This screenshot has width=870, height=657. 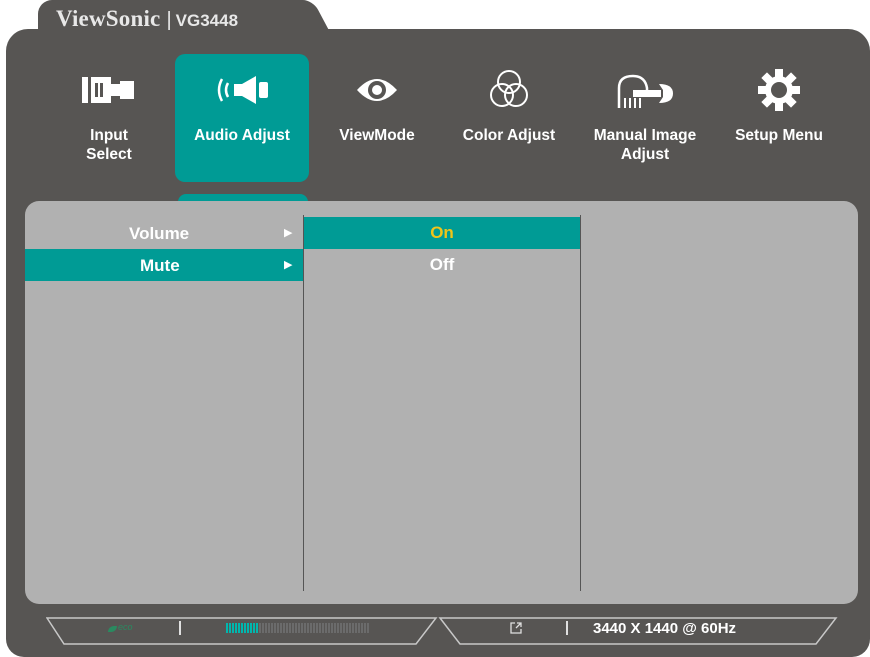 What do you see at coordinates (108, 18) in the screenshot?
I see `brand-name: ViewSonic` at bounding box center [108, 18].